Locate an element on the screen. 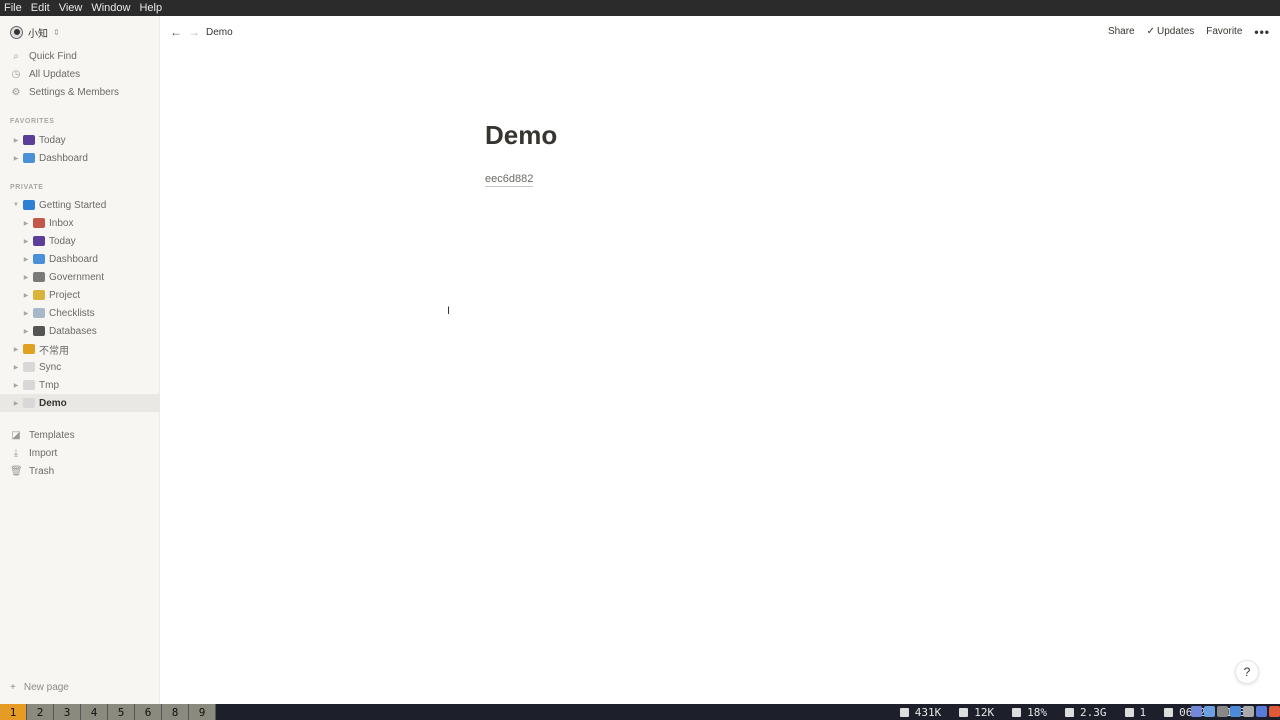 This screenshot has height=720, width=1280. checklist-icon is located at coordinates (39, 313).